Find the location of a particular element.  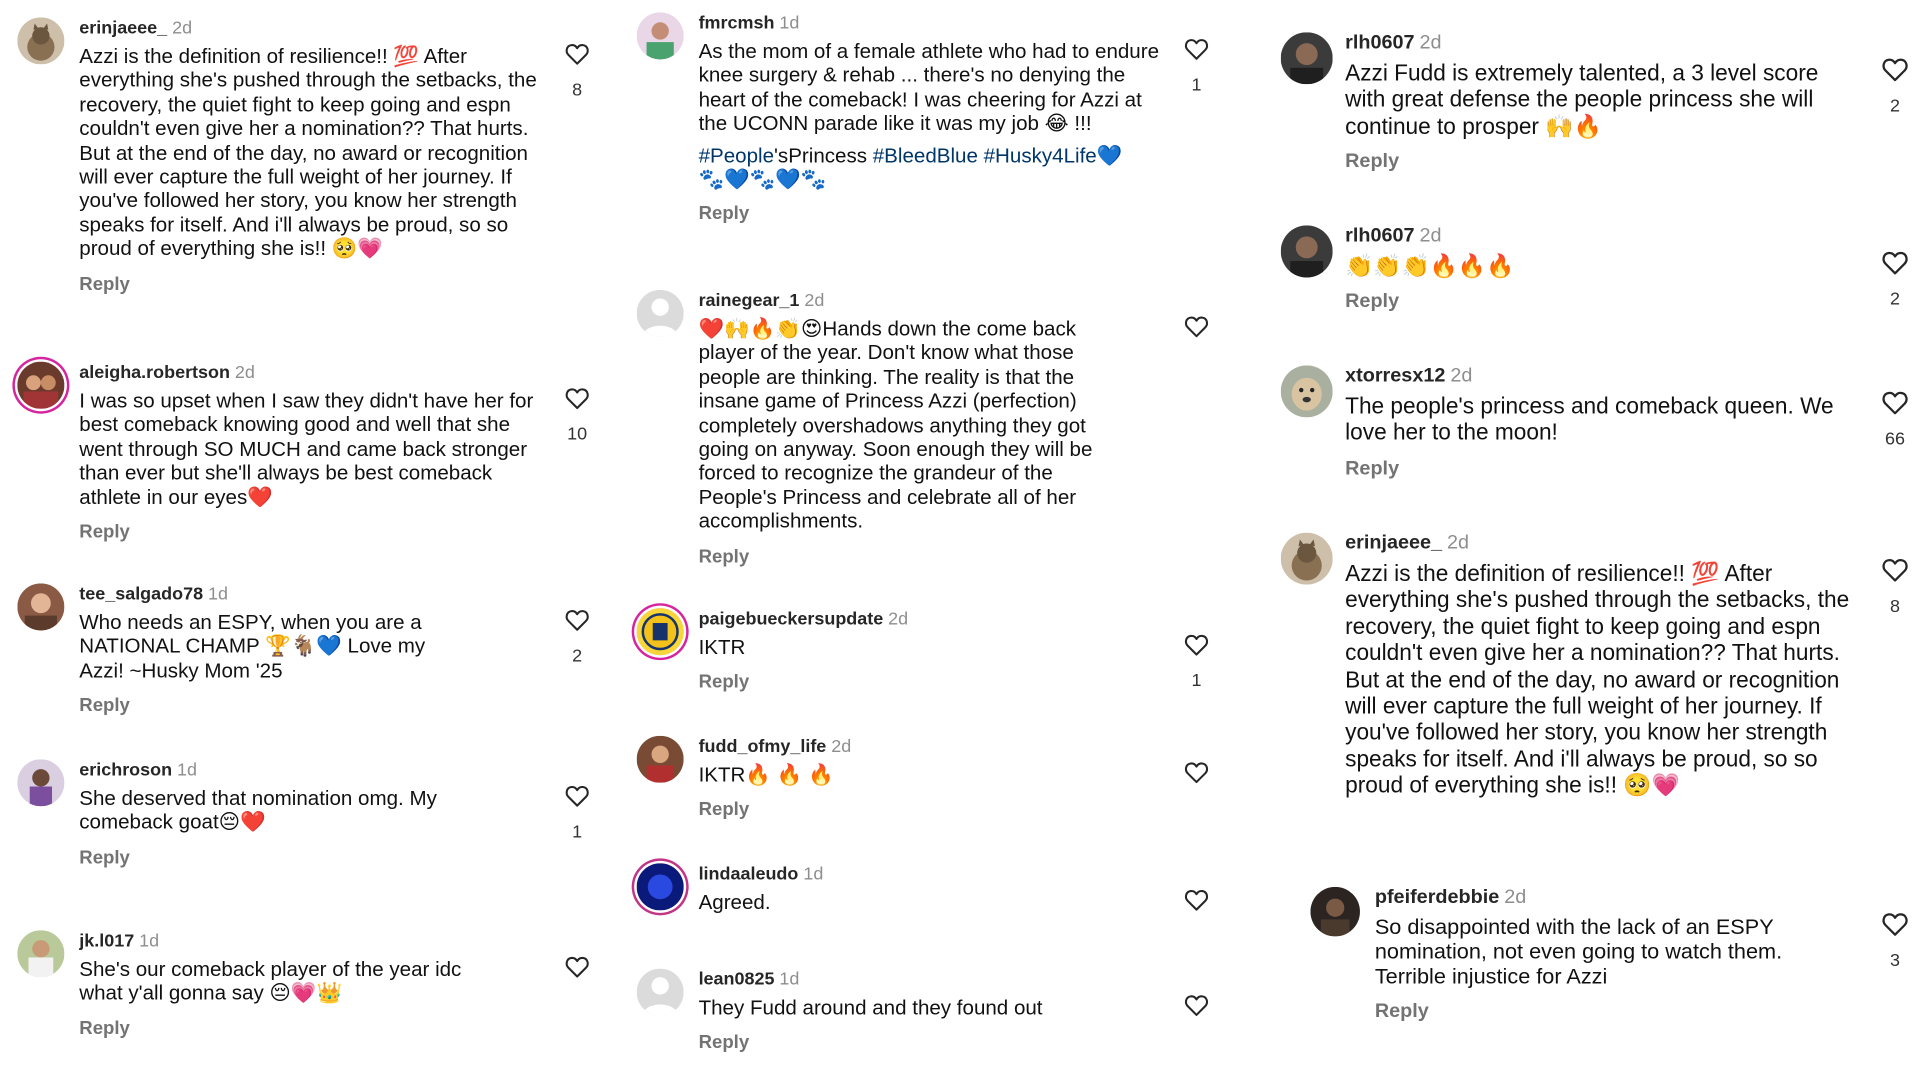

like-control: 1 is located at coordinates (1197, 662).